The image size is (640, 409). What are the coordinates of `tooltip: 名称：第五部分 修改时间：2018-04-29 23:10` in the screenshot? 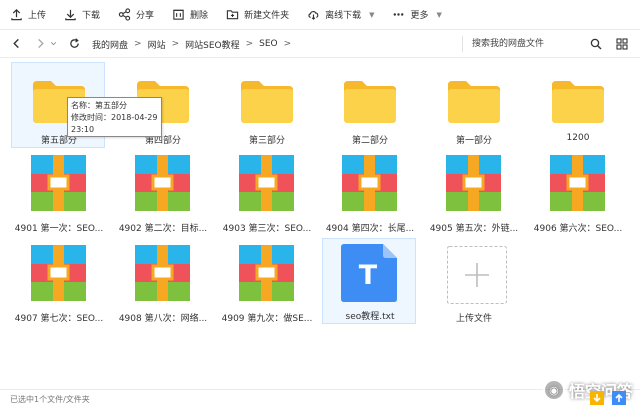 It's located at (114, 117).